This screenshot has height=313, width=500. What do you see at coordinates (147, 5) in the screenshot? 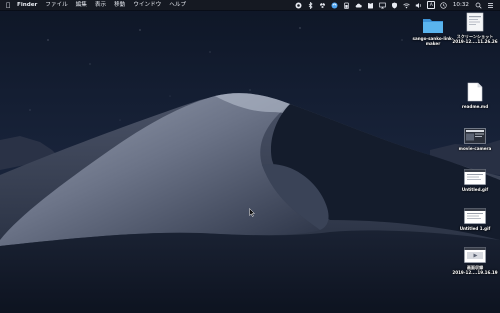
I see `menu-window: ウインドウ` at bounding box center [147, 5].